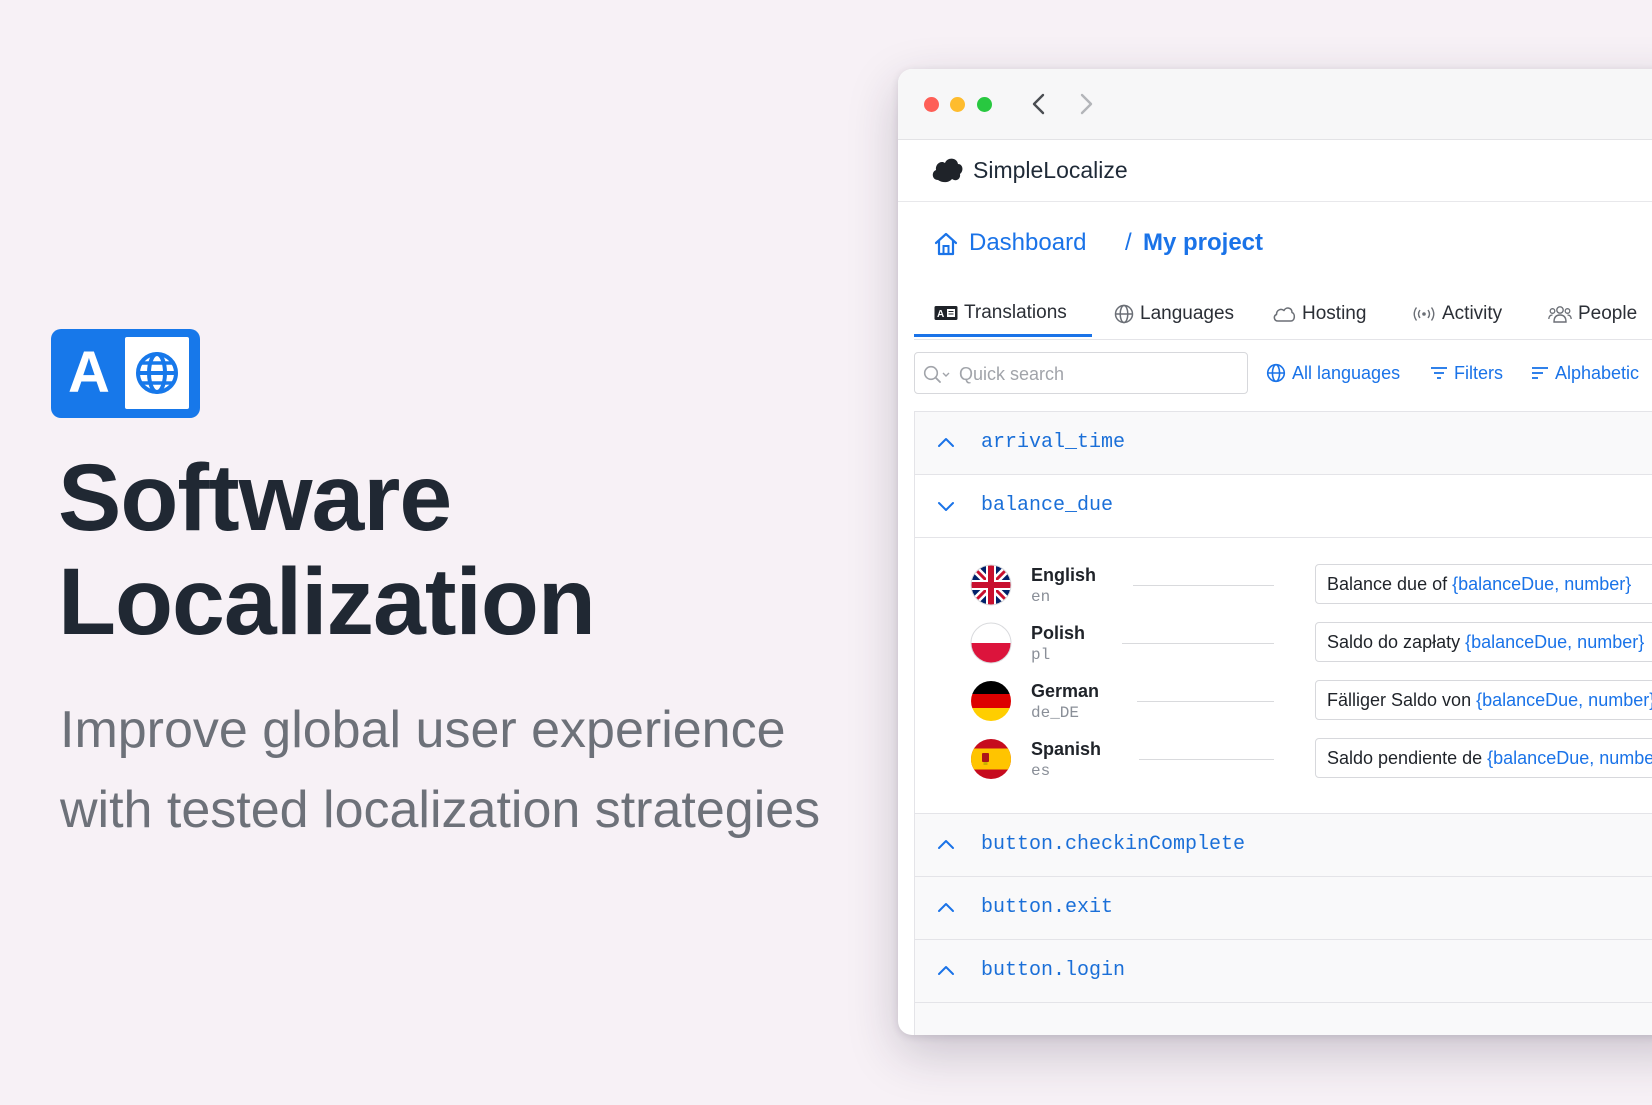  I want to click on translation-text: Saldo pendiente de, so click(1407, 758).